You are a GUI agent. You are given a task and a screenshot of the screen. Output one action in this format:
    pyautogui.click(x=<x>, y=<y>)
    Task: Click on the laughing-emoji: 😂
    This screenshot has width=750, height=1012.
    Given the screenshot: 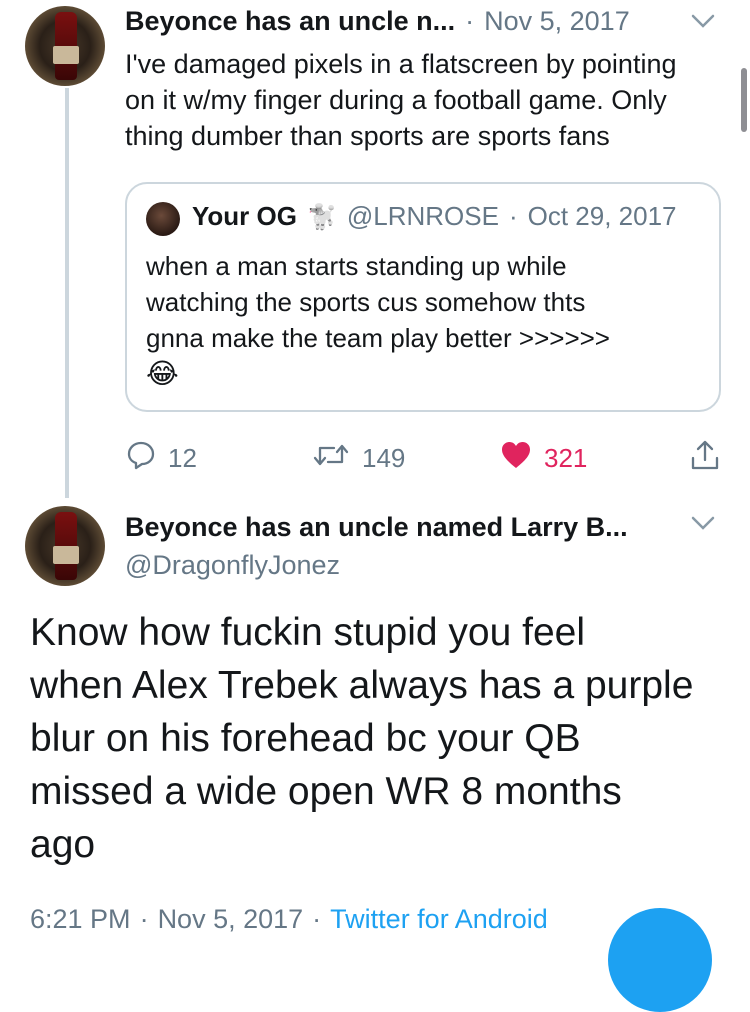 What is the action you would take?
    pyautogui.click(x=162, y=373)
    